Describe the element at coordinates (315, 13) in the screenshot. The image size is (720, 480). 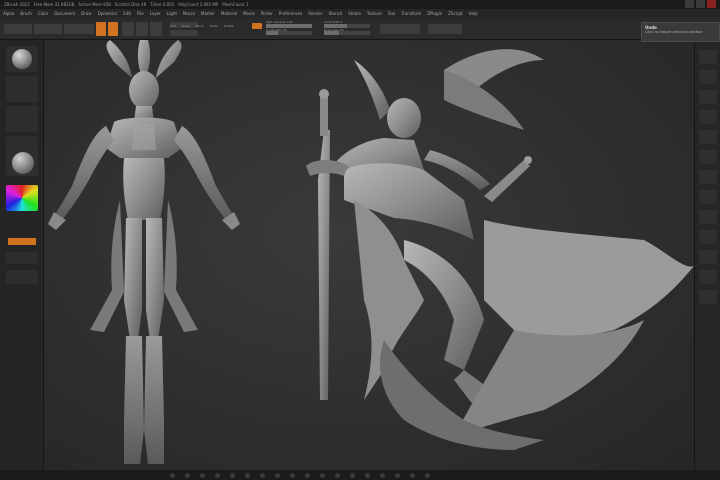
I see `menu-item-render: Render` at that location.